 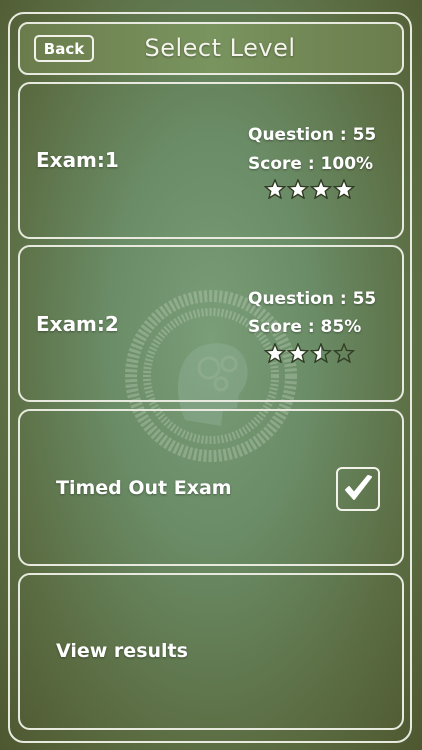 I want to click on checkmark-icon, so click(x=358, y=487).